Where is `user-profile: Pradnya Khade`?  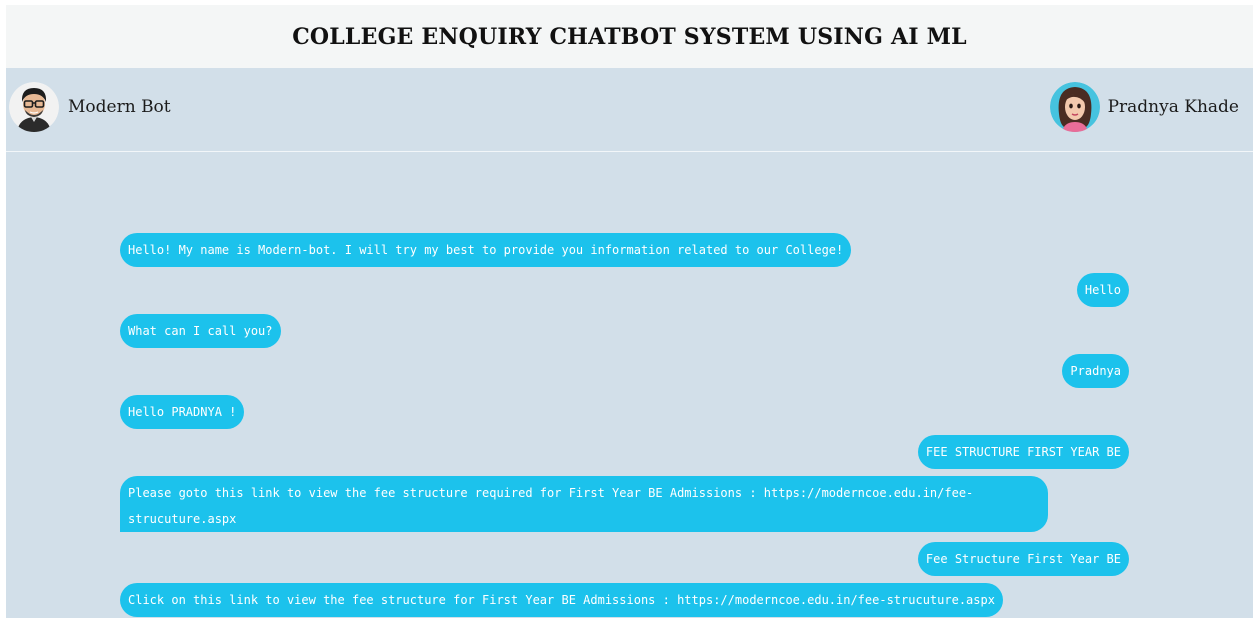 user-profile: Pradnya Khade is located at coordinates (1144, 107).